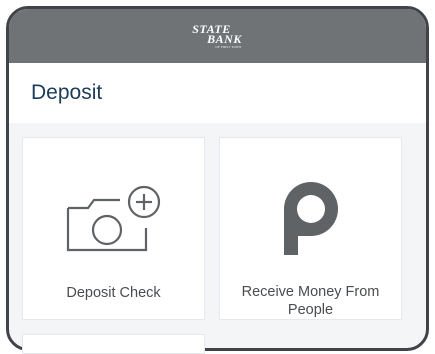  I want to click on app-header: STATE BANK OF FIRST TOWN, so click(217, 36).